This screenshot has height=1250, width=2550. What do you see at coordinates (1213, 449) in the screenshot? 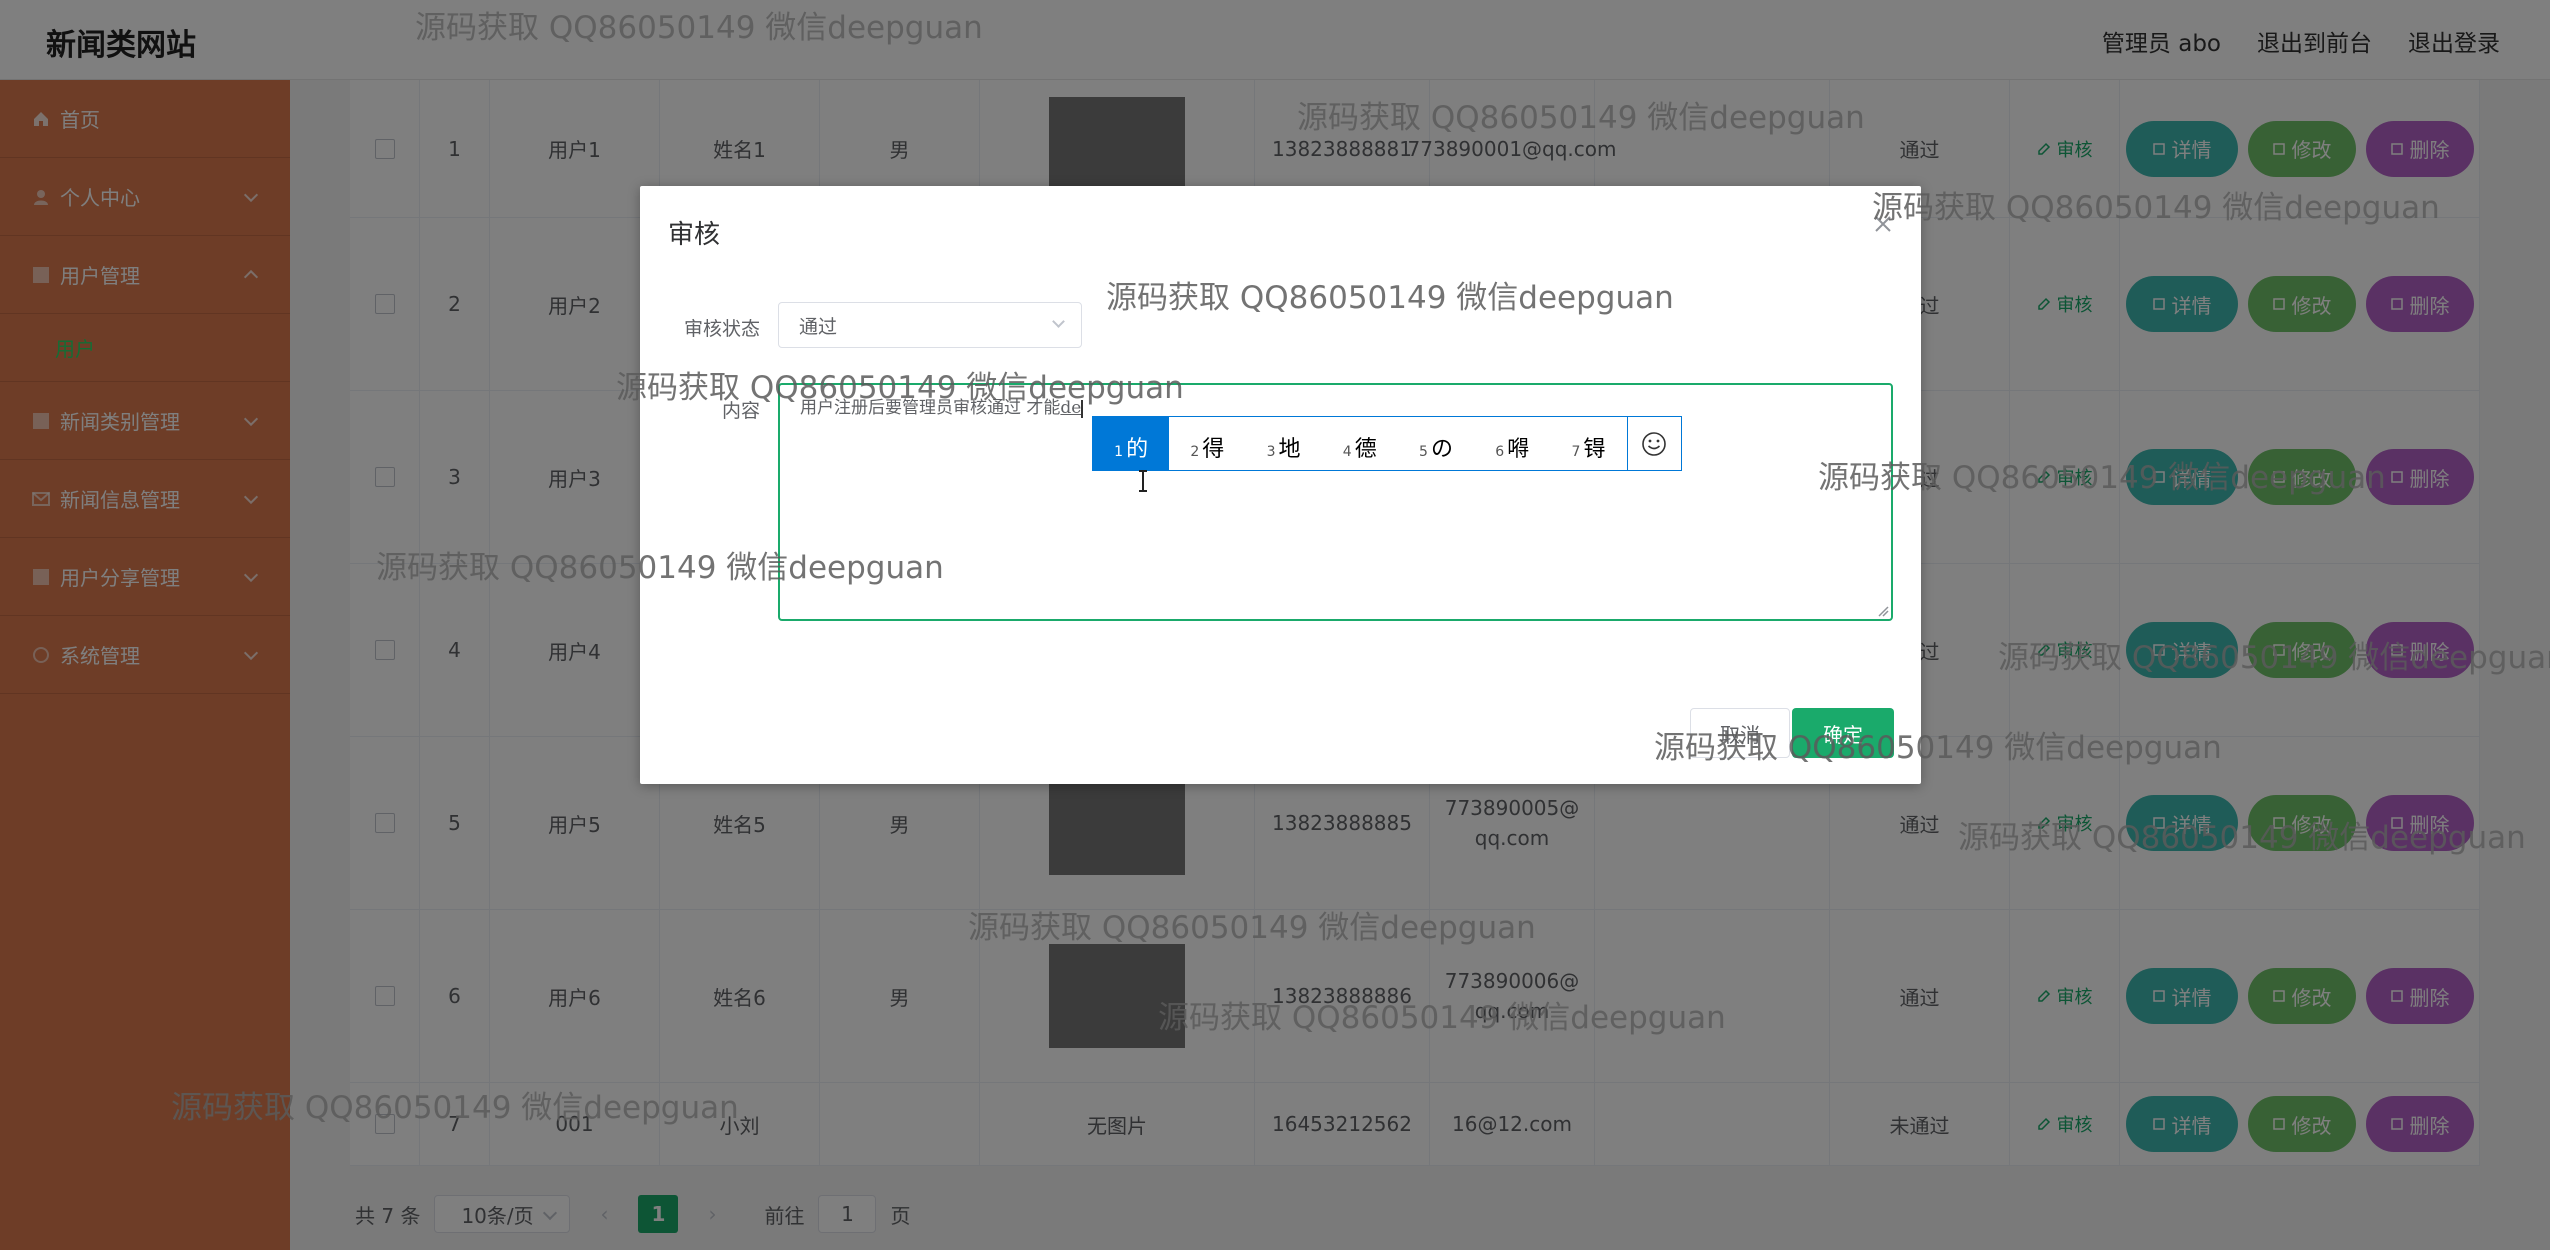
I see `candidate-char: 得` at bounding box center [1213, 449].